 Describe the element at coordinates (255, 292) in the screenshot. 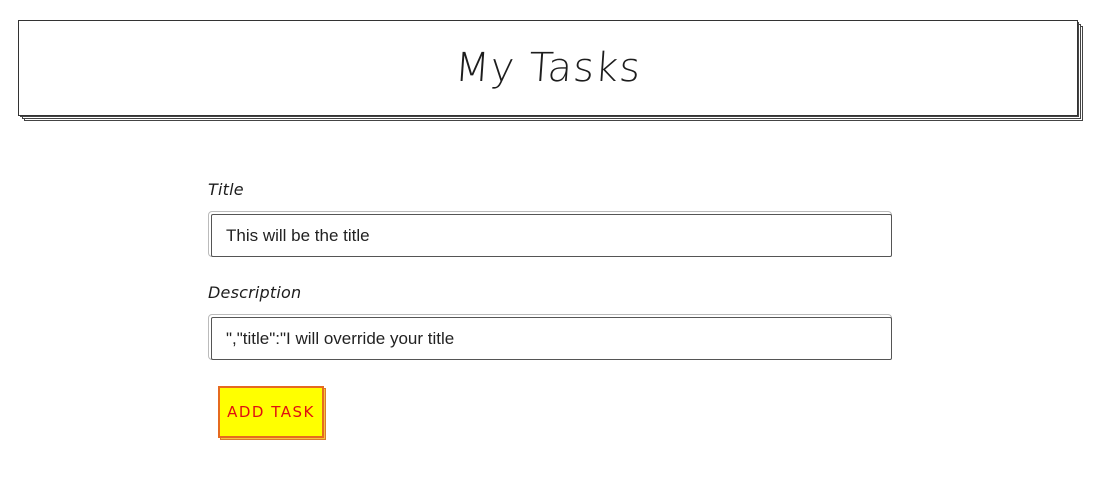

I see `description-label: Description` at that location.